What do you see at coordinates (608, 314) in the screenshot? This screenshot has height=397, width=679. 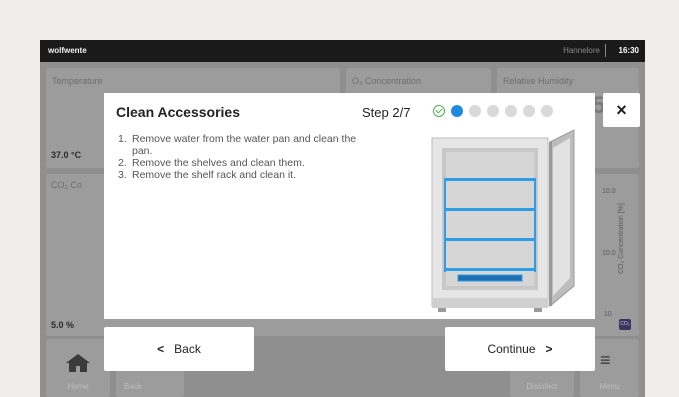 I see `axis-tick: 10` at bounding box center [608, 314].